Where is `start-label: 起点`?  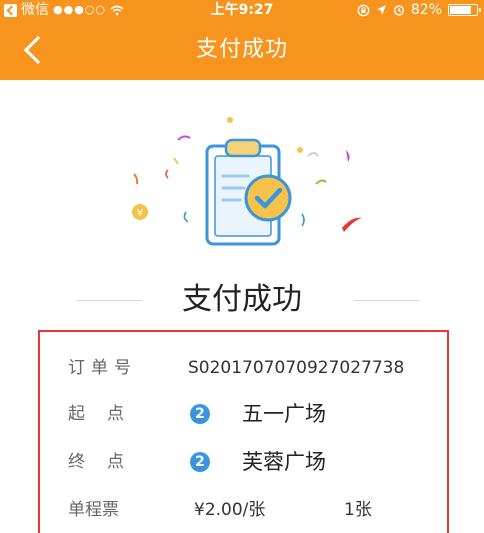 start-label: 起点 is located at coordinates (107, 414).